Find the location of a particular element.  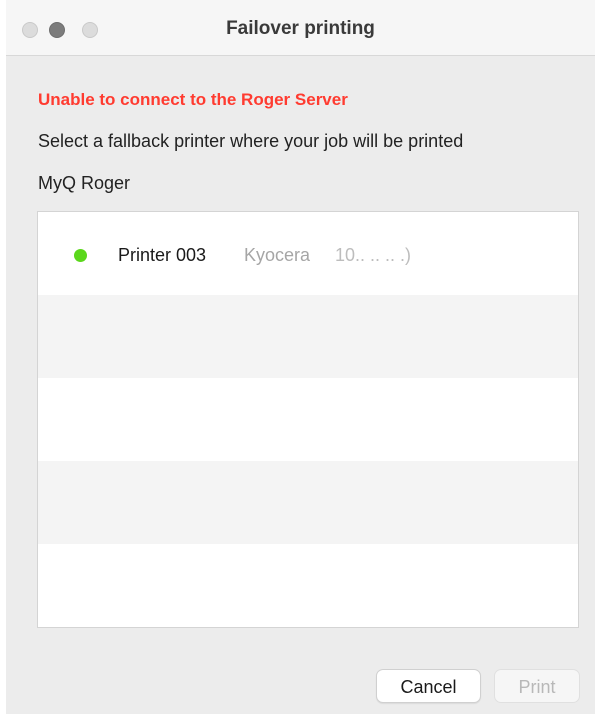

printer-status-indicator is located at coordinates (80, 255).